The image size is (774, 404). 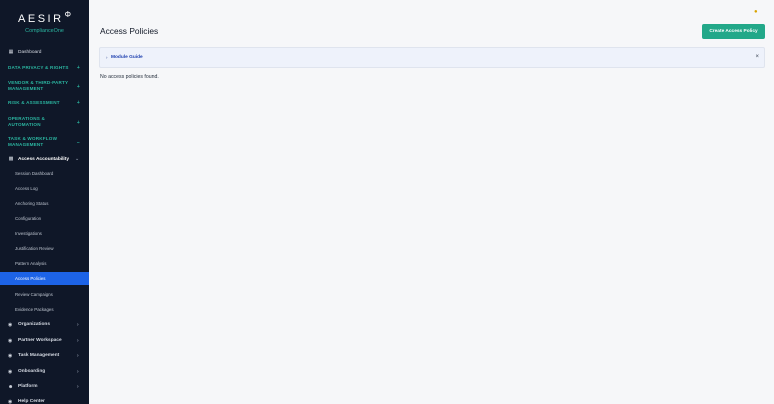 What do you see at coordinates (38, 67) in the screenshot?
I see `section-label: DATA PRIVACY & RIGHTS` at bounding box center [38, 67].